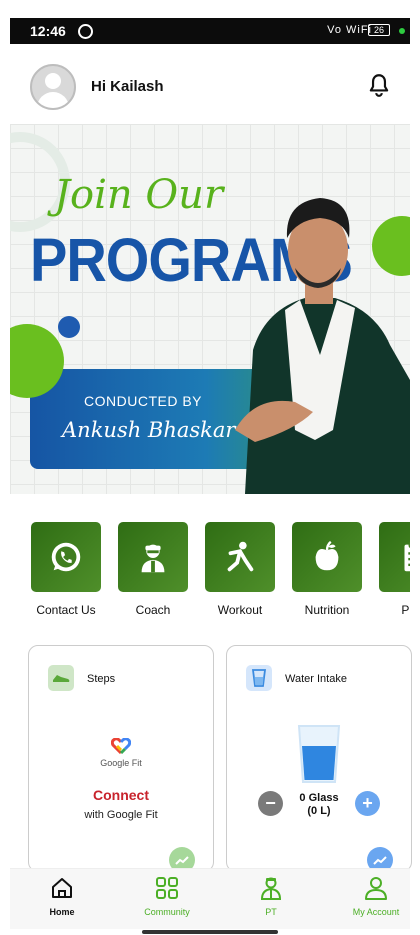  What do you see at coordinates (379, 30) in the screenshot?
I see `battery-icon: 26` at bounding box center [379, 30].